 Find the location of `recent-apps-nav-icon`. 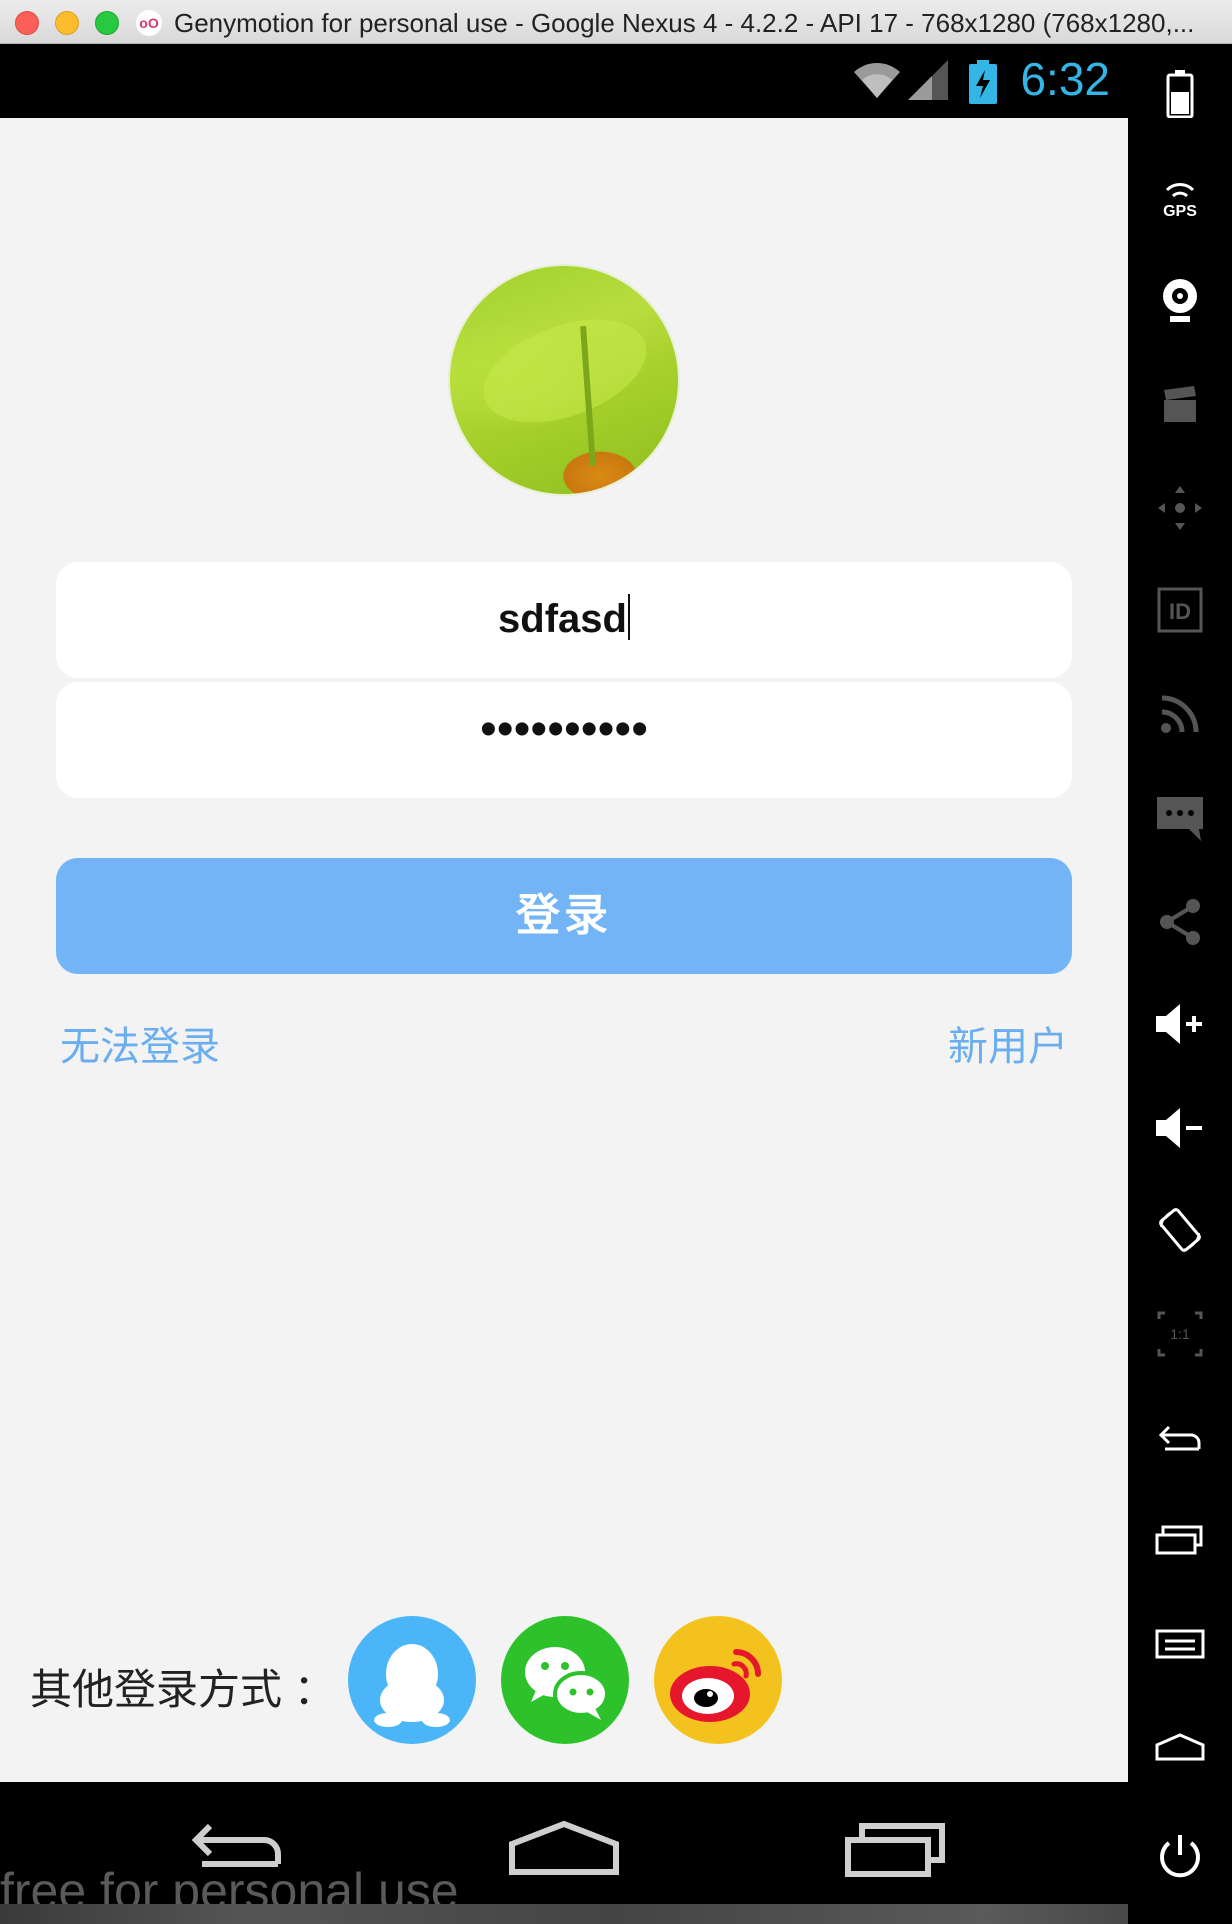

recent-apps-nav-icon is located at coordinates (896, 1850).